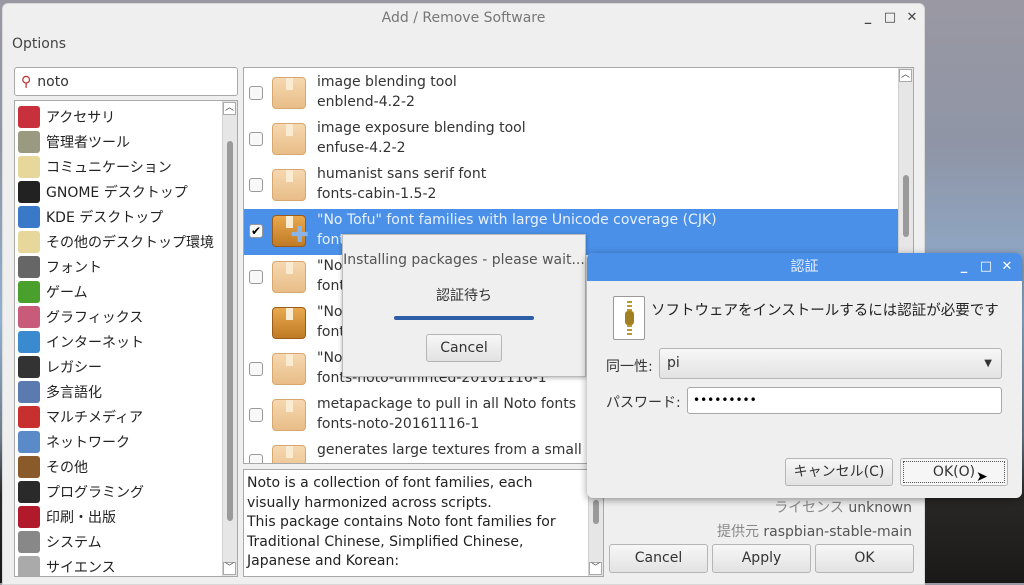 This screenshot has height=585, width=1024. What do you see at coordinates (29, 391) in the screenshot?
I see `localization-icon` at bounding box center [29, 391].